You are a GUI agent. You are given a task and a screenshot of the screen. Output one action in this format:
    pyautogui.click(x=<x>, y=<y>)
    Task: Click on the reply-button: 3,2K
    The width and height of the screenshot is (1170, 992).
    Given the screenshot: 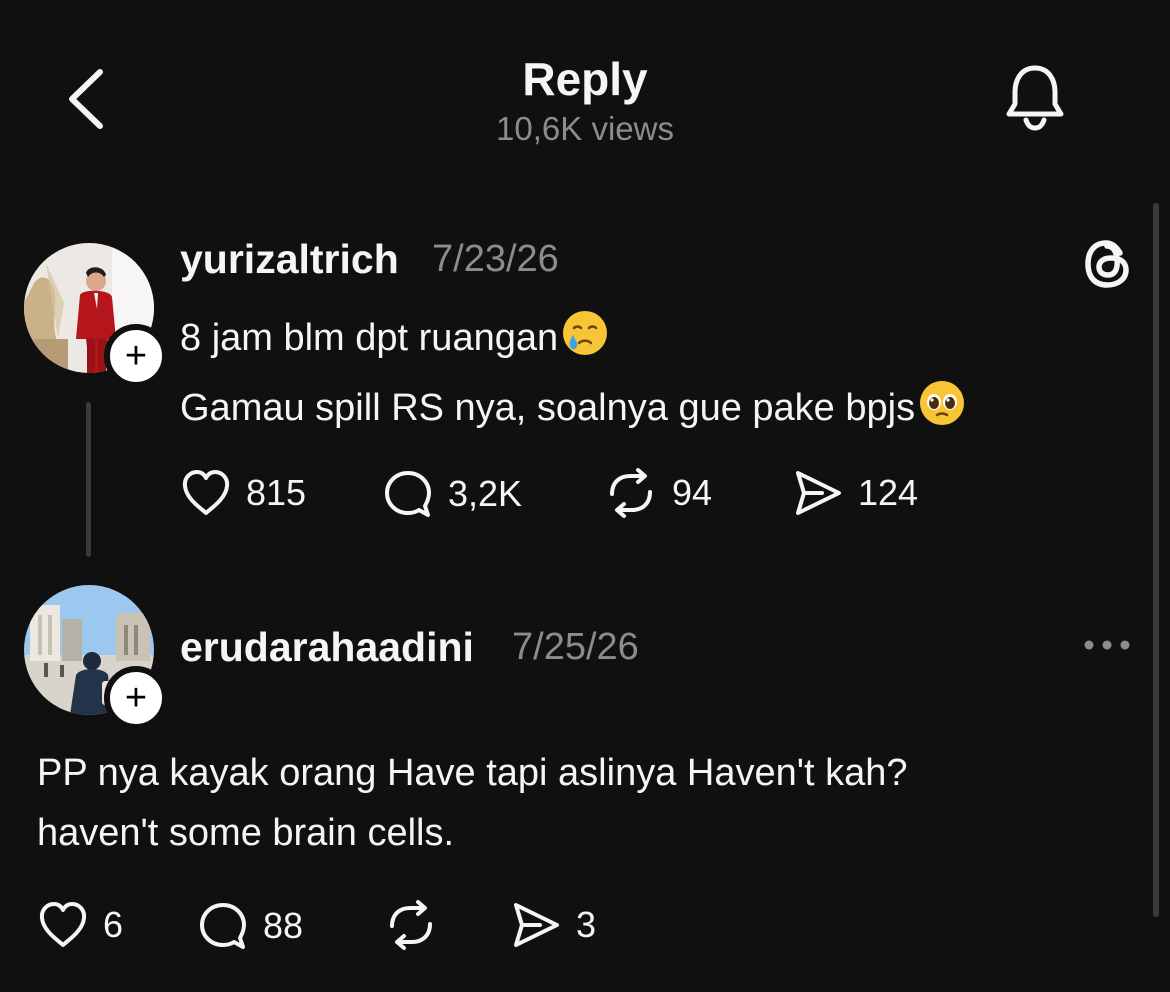 What is the action you would take?
    pyautogui.click(x=452, y=494)
    